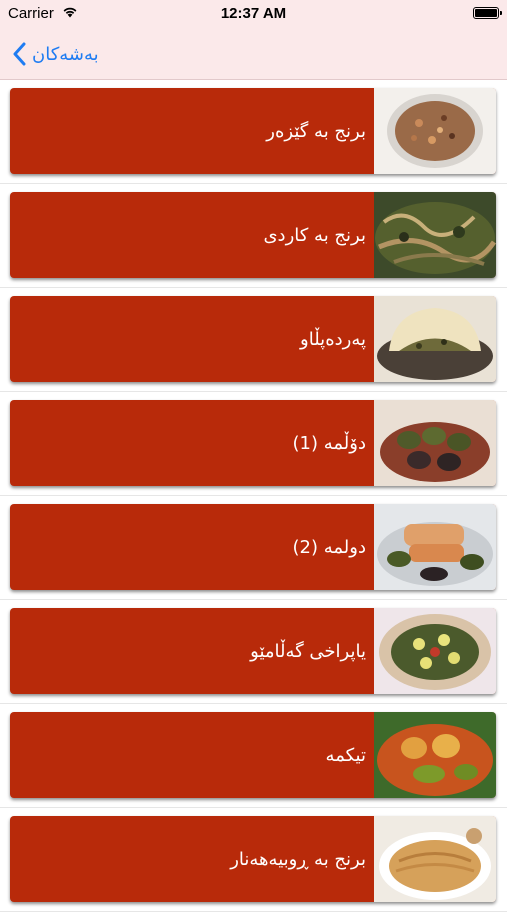  I want to click on list-row: دۆڵمە (1), so click(253, 444).